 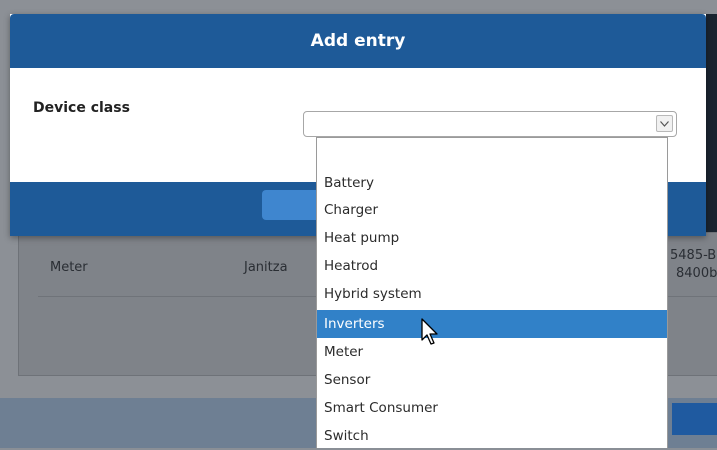 I want to click on mouse-pointer-icon, so click(x=429, y=331).